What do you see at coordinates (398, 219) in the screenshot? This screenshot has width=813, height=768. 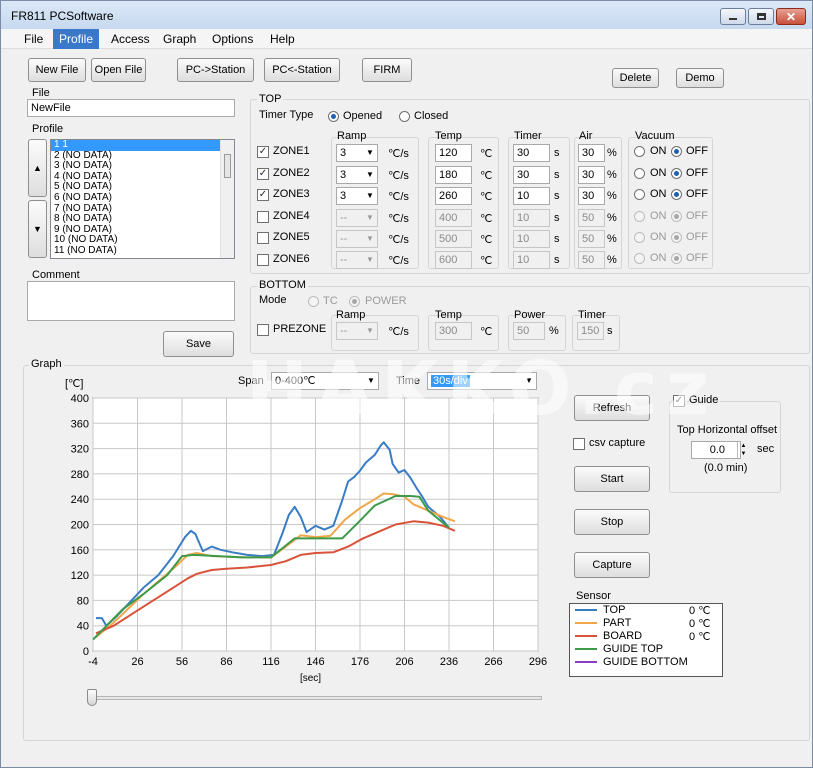 I see `zone4-ramp-unit: ℃/s` at bounding box center [398, 219].